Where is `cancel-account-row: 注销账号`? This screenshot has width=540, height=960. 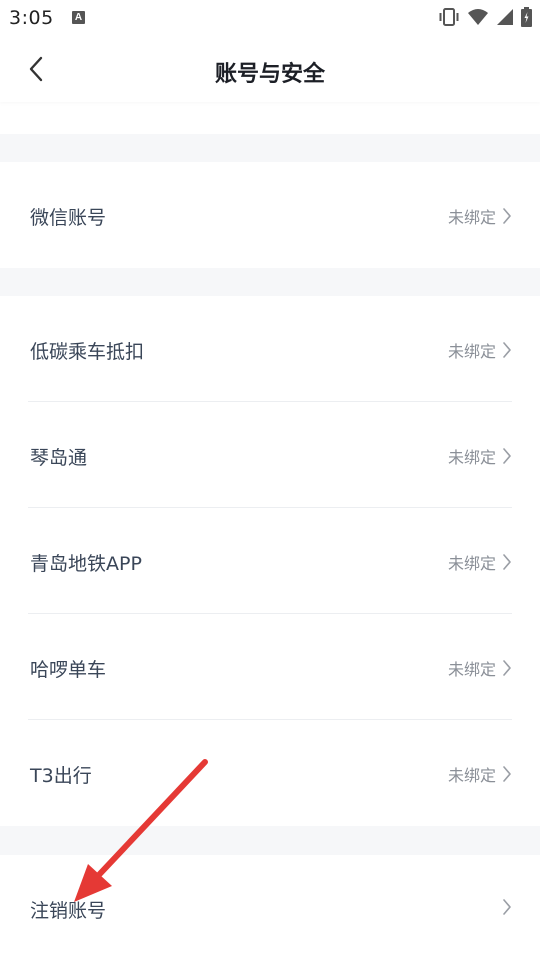 cancel-account-row: 注销账号 is located at coordinates (270, 907).